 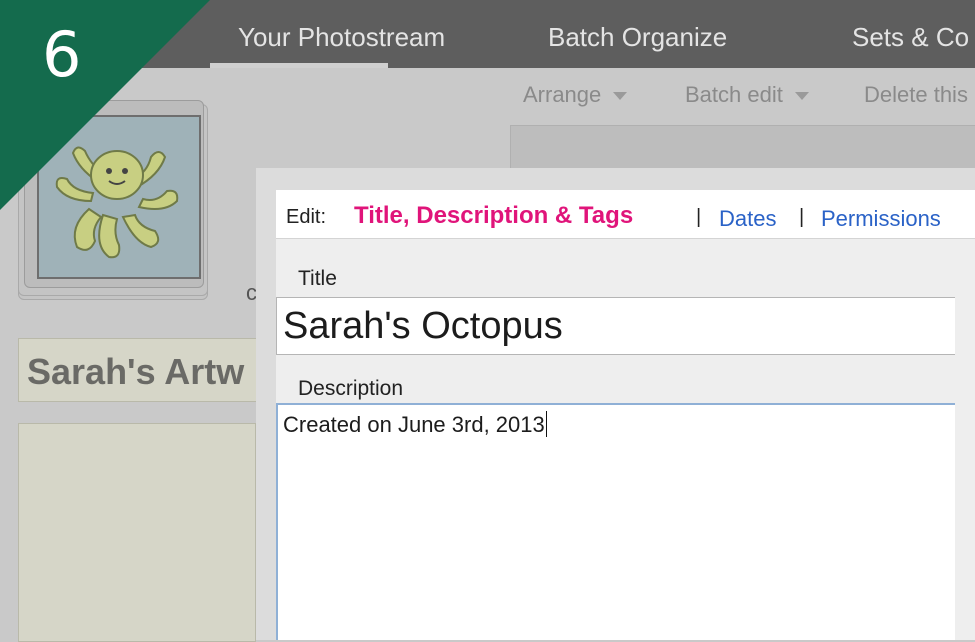 I want to click on description-text: Created on June 3rd, 2013, so click(x=414, y=424).